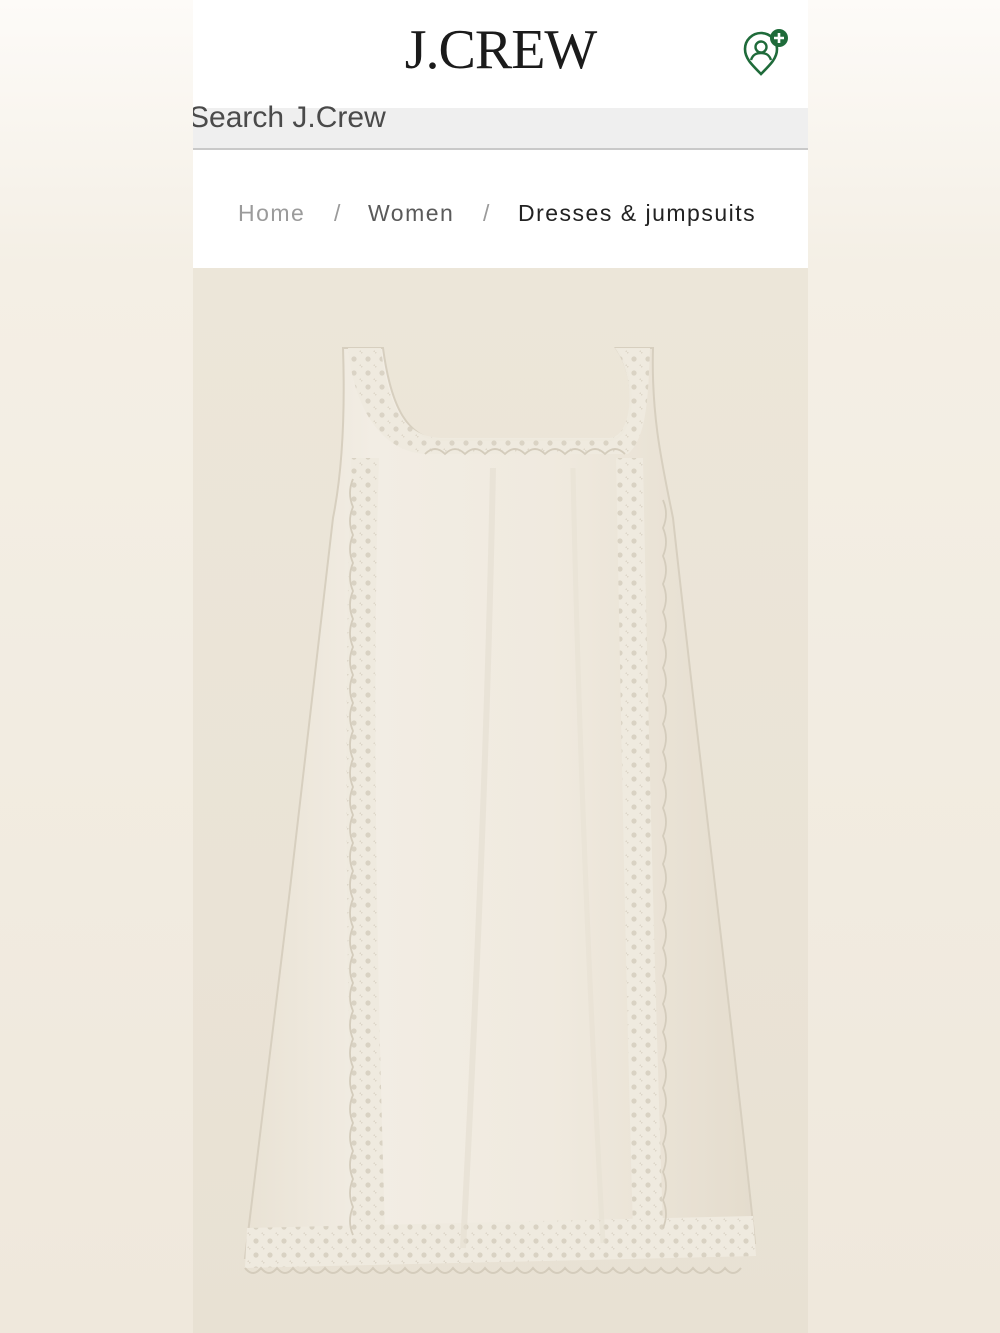 The height and width of the screenshot is (1333, 1000). I want to click on breadcrumb-women: Women, so click(411, 213).